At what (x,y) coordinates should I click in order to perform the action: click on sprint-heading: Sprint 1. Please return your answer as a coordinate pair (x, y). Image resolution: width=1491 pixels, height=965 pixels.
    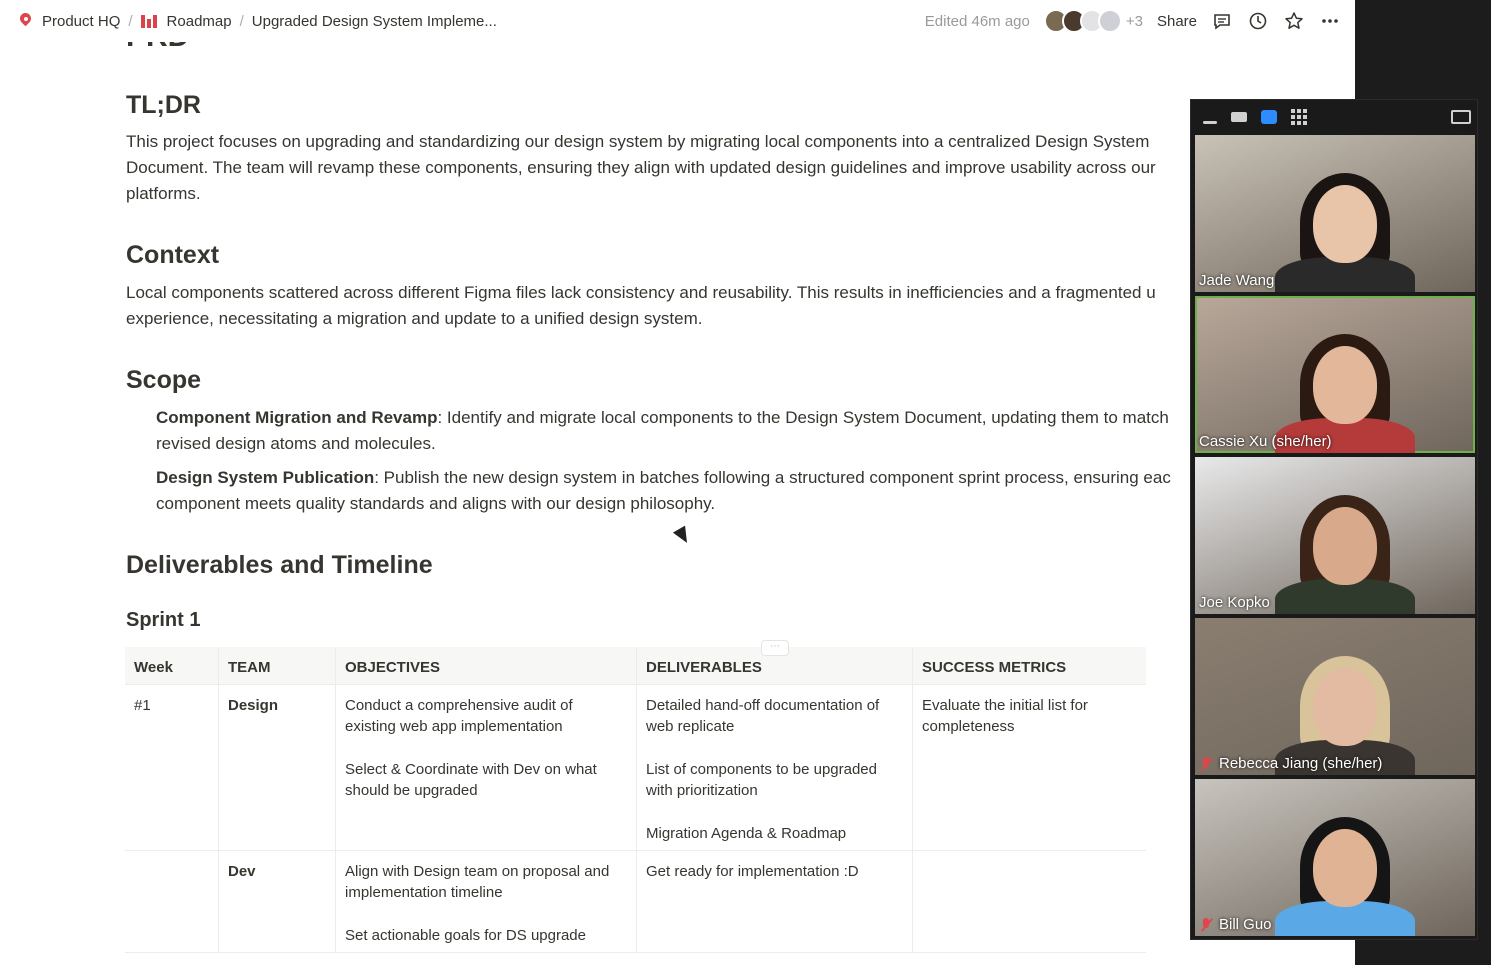
    Looking at the image, I should click on (163, 620).